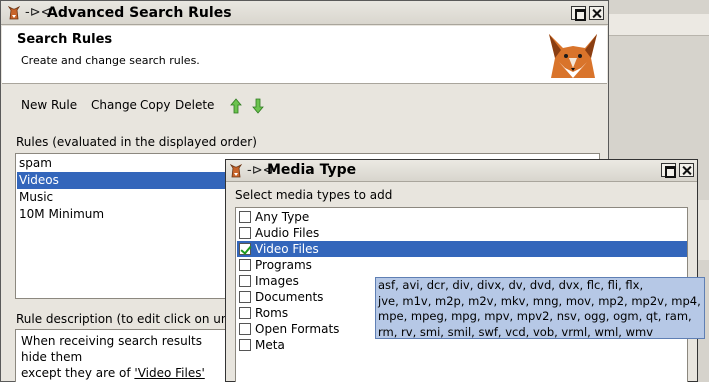 The width and height of the screenshot is (709, 382). Describe the element at coordinates (287, 249) in the screenshot. I see `media-type-label: Video Files` at that location.